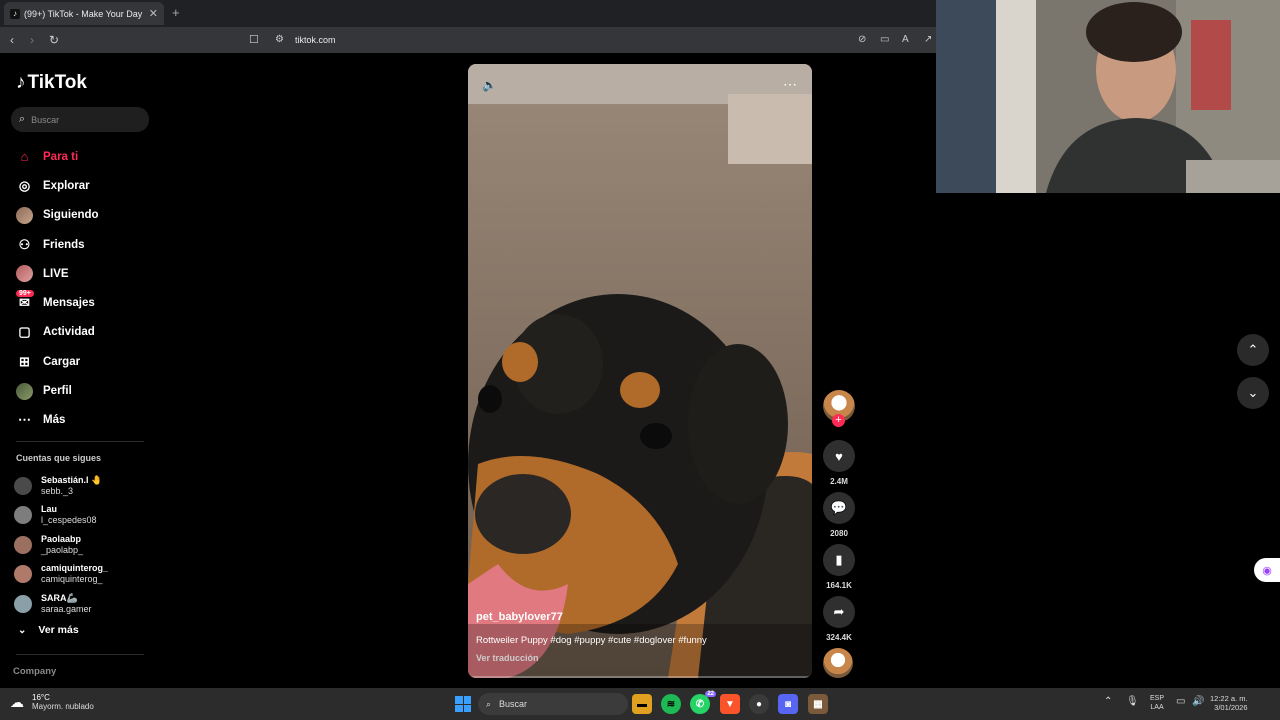  I want to click on clock: 12:22 a. m. 3/01/2026, so click(1229, 703).